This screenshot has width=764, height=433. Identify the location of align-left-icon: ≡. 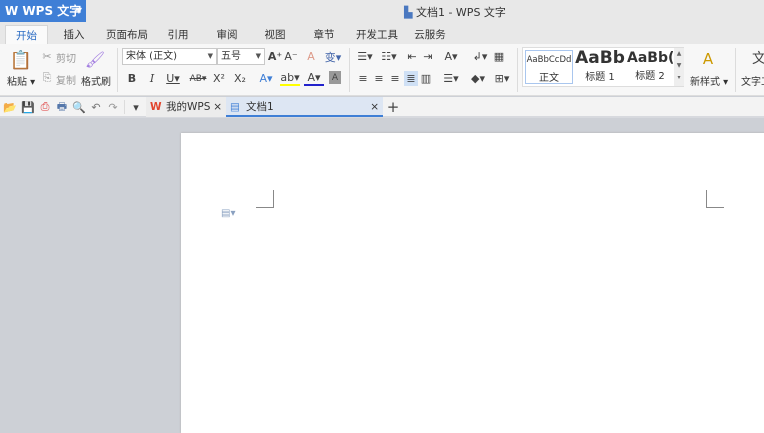
(363, 78).